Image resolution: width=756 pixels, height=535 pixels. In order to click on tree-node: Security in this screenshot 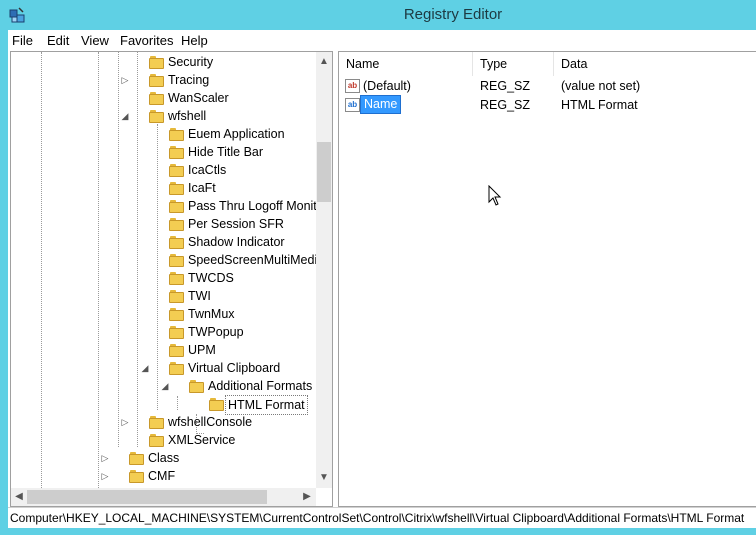, I will do `click(163, 62)`.